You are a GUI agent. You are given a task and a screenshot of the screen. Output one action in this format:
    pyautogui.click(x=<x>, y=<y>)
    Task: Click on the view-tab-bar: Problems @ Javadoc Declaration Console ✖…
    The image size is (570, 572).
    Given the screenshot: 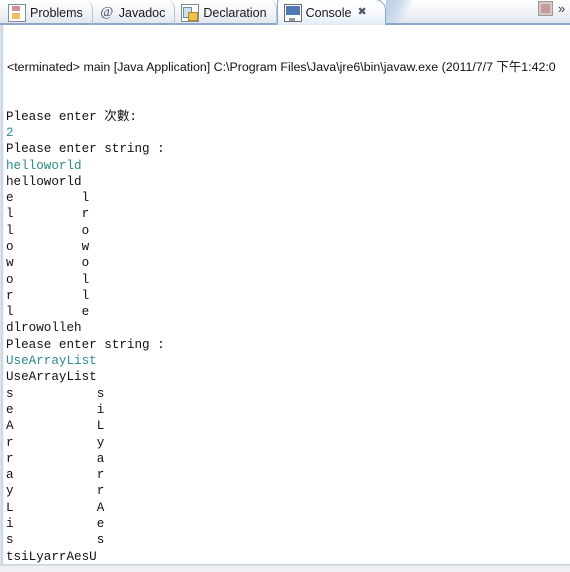 What is the action you would take?
    pyautogui.click(x=285, y=13)
    